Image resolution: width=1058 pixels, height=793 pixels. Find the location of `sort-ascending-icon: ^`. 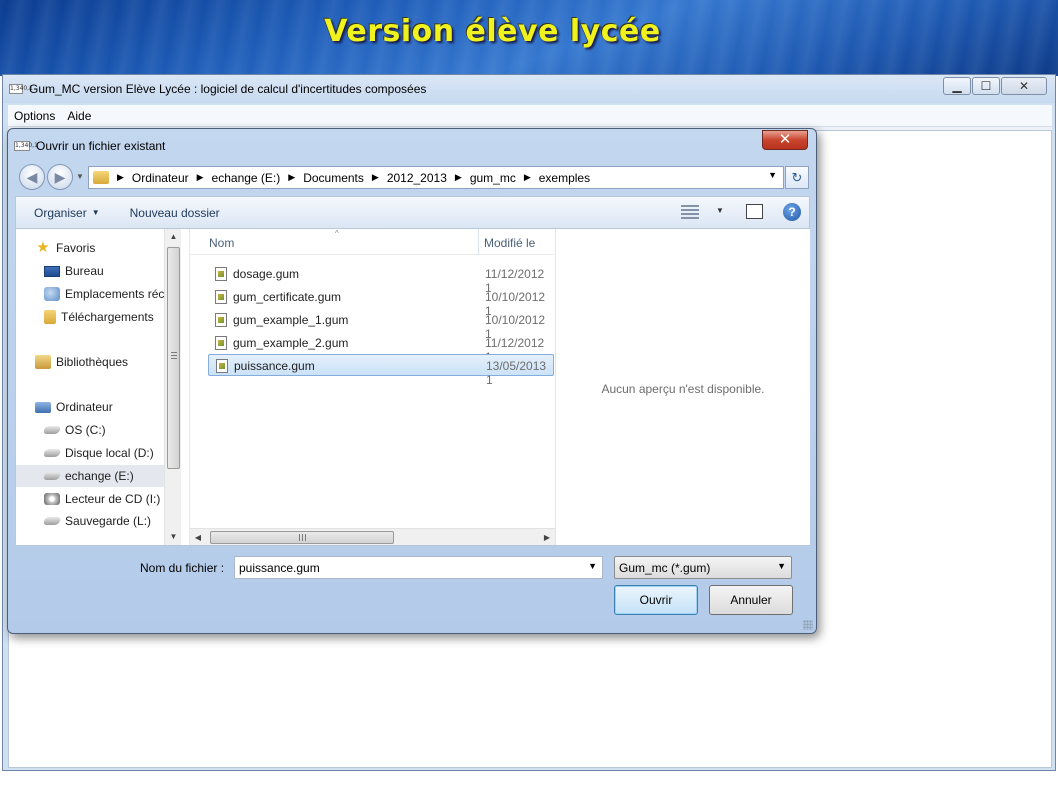

sort-ascending-icon: ^ is located at coordinates (337, 233).